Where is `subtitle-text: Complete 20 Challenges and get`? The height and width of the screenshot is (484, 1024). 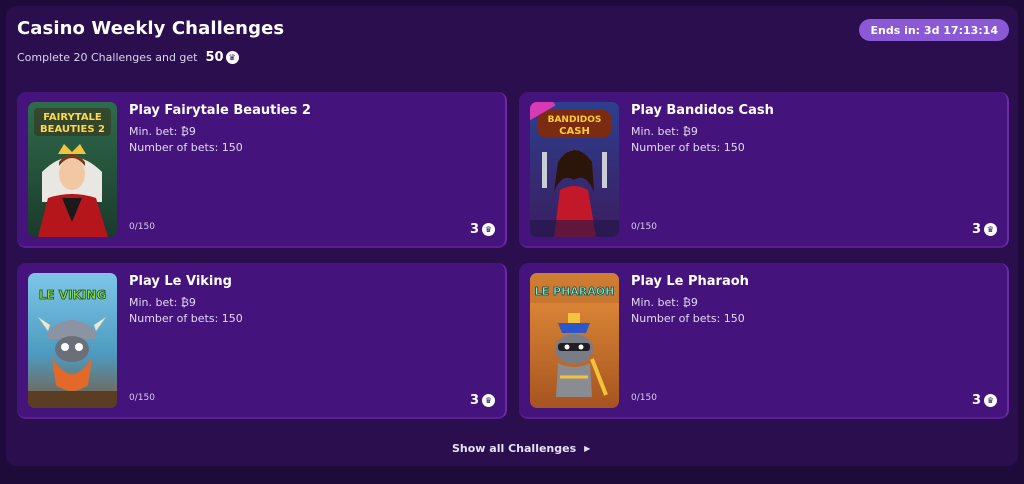
subtitle-text: Complete 20 Challenges and get is located at coordinates (107, 57).